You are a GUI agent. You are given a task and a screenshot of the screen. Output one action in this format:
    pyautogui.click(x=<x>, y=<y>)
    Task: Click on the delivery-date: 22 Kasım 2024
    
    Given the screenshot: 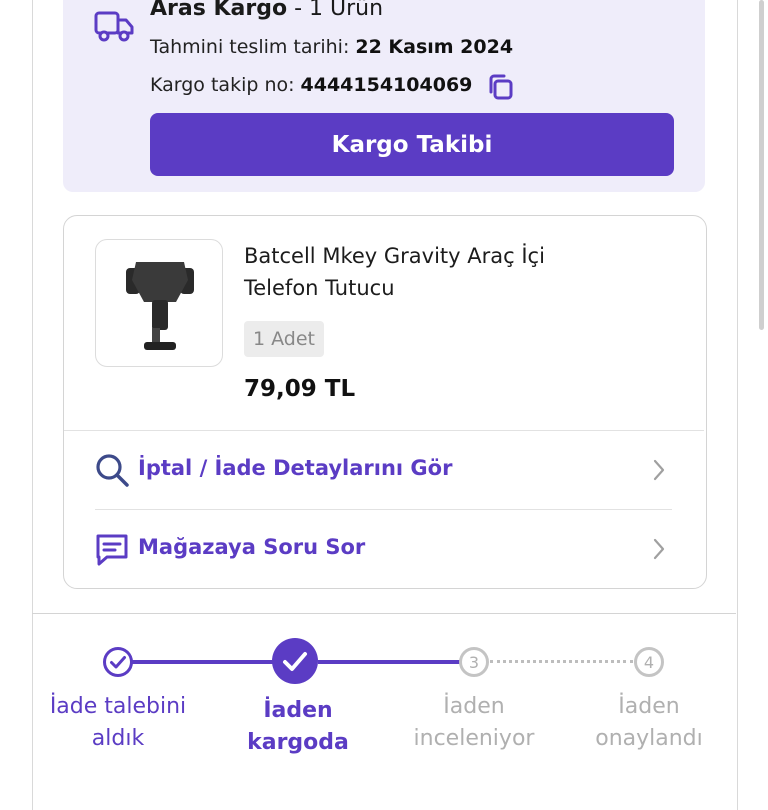 What is the action you would take?
    pyautogui.click(x=434, y=47)
    